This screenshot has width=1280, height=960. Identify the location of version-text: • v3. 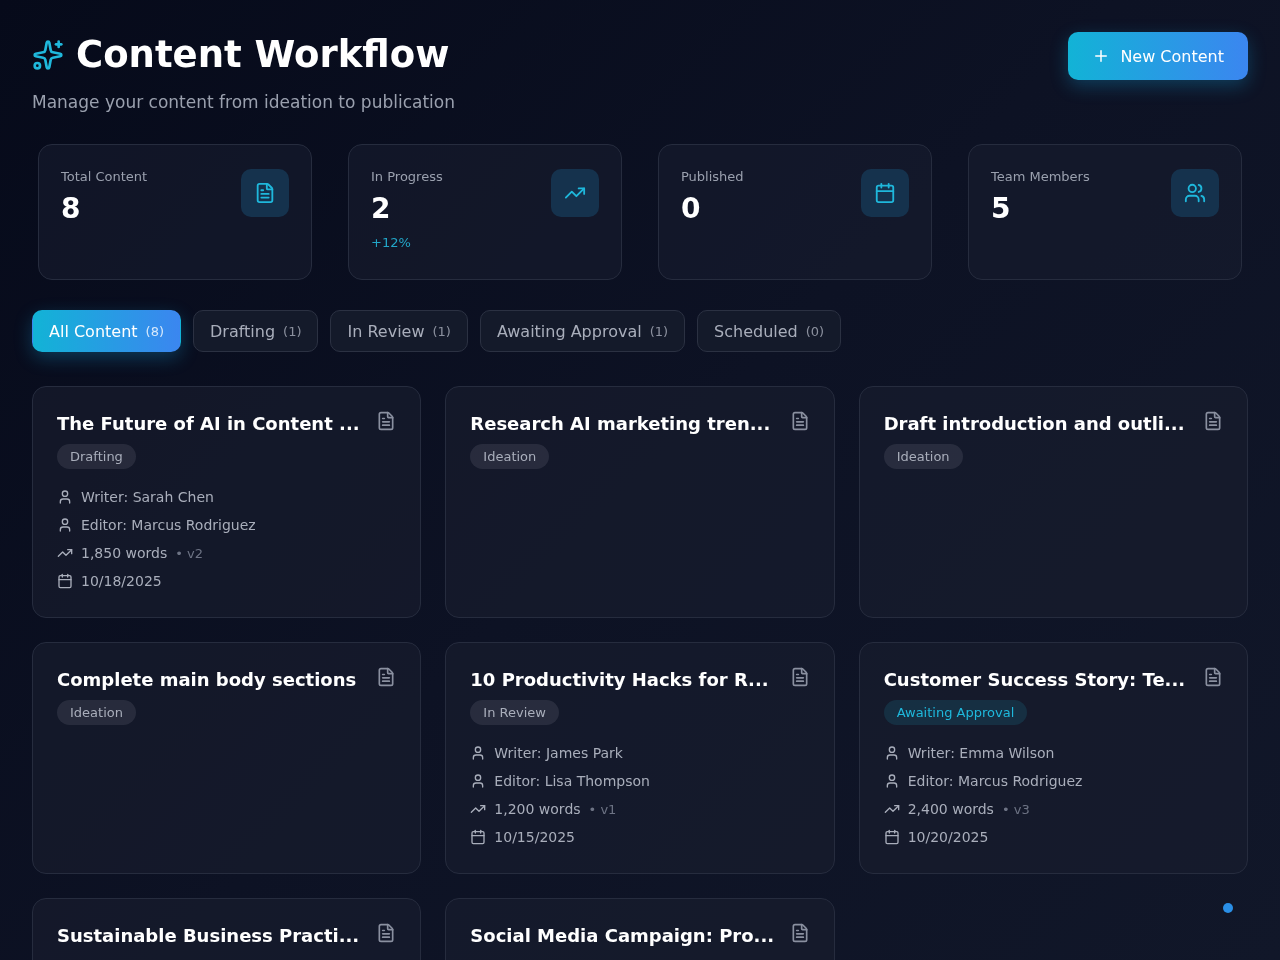
(1015, 809).